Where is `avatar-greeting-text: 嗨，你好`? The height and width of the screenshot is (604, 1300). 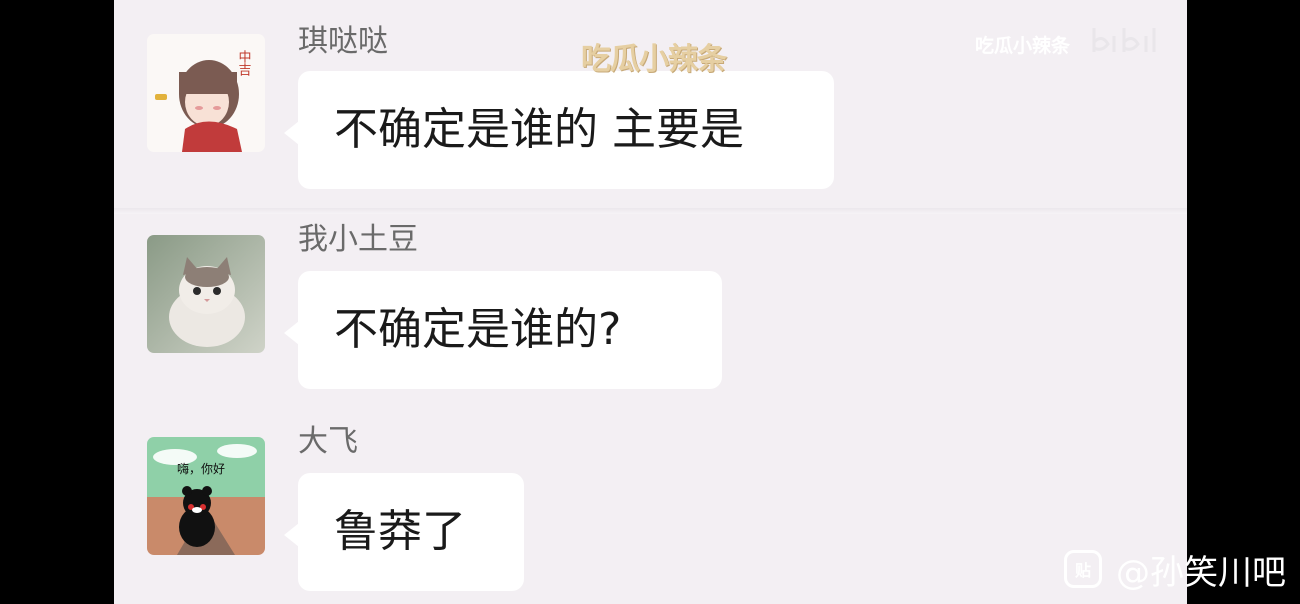
avatar-greeting-text: 嗨，你好 is located at coordinates (201, 469).